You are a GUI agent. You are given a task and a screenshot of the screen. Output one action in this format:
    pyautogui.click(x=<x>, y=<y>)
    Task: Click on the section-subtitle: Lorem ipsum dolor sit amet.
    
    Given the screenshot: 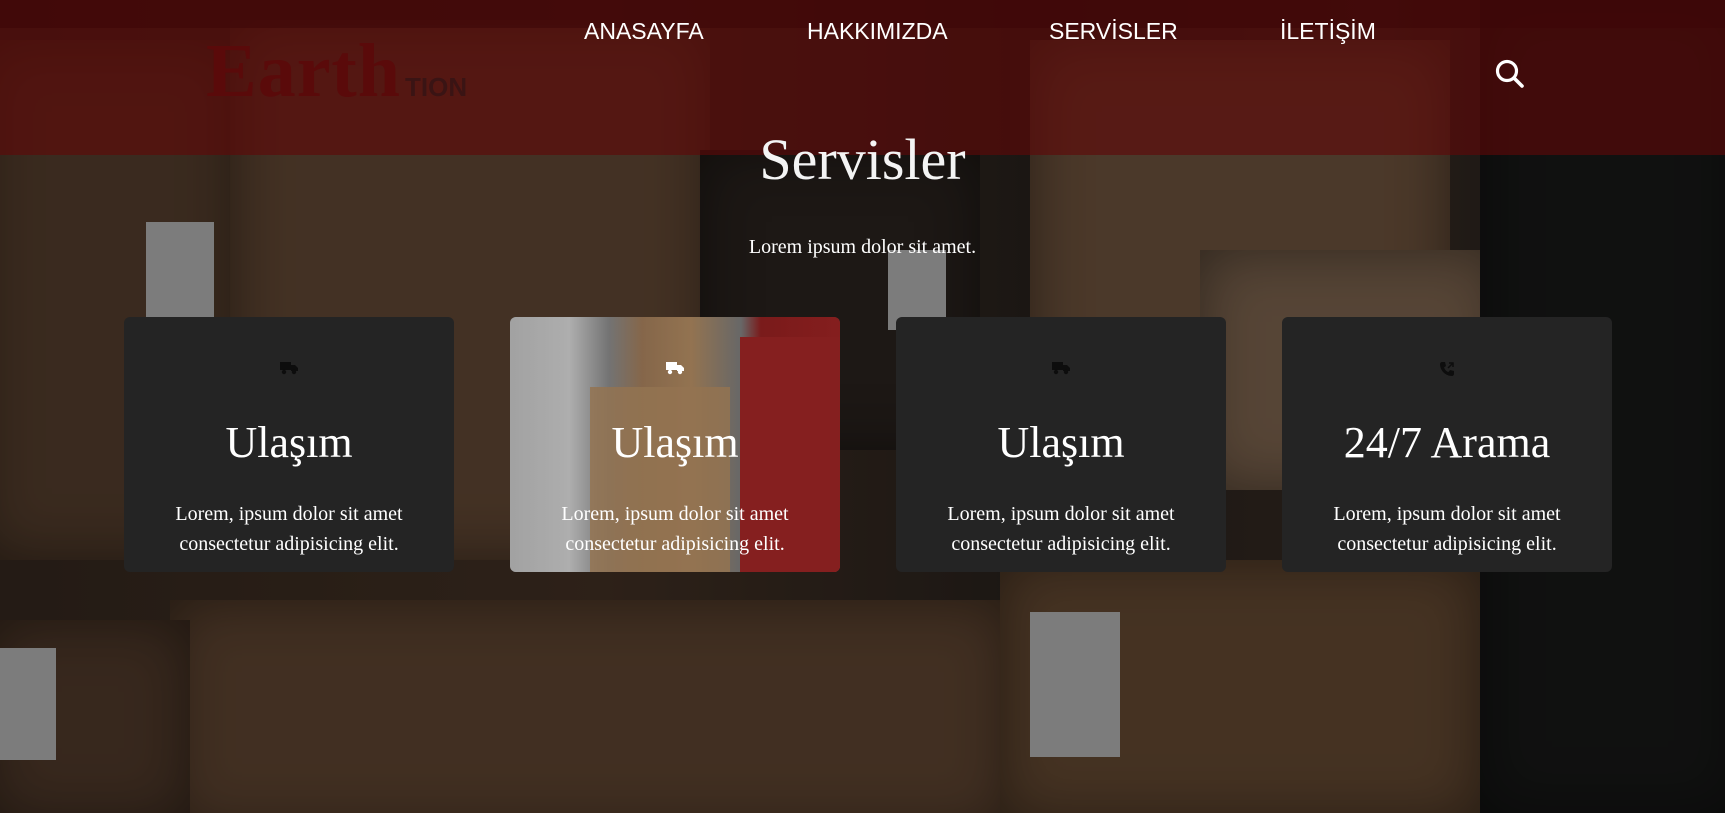 What is the action you would take?
    pyautogui.click(x=862, y=247)
    